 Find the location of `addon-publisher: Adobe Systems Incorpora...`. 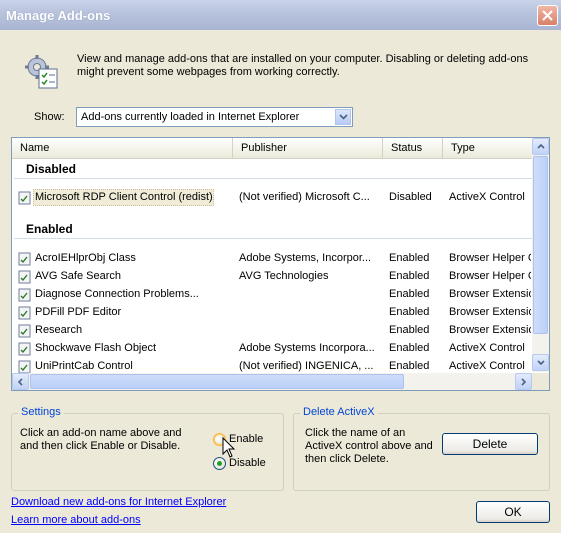

addon-publisher: Adobe Systems Incorpora... is located at coordinates (307, 348).